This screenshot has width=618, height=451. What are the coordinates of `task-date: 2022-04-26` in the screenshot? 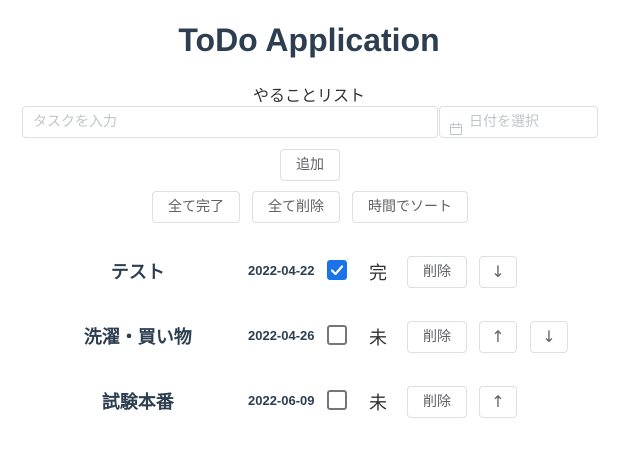 It's located at (281, 335).